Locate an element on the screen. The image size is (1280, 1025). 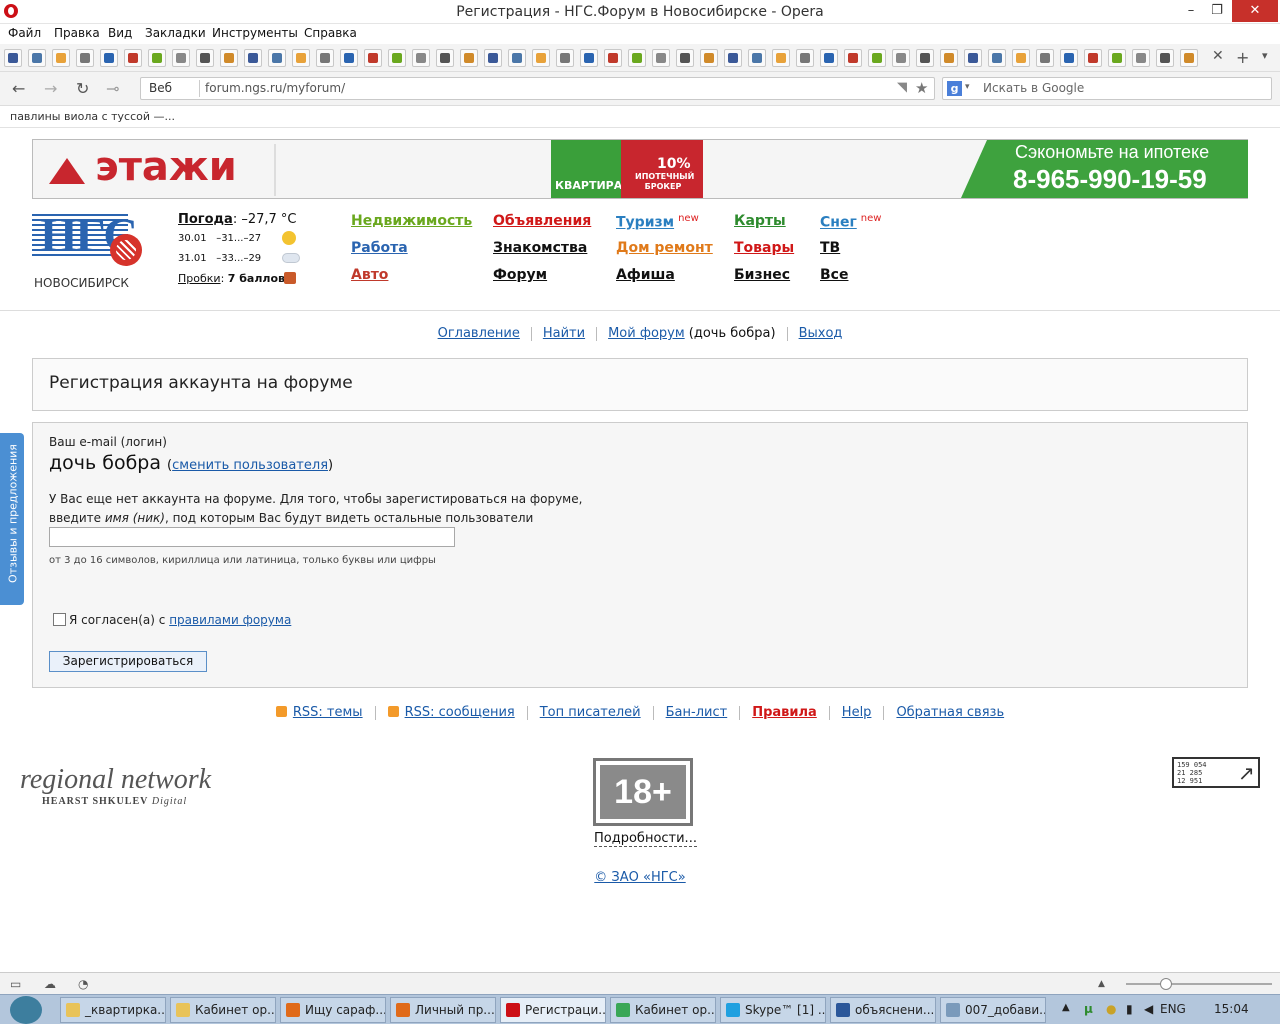
language-indicator: ENG is located at coordinates (1173, 1009).